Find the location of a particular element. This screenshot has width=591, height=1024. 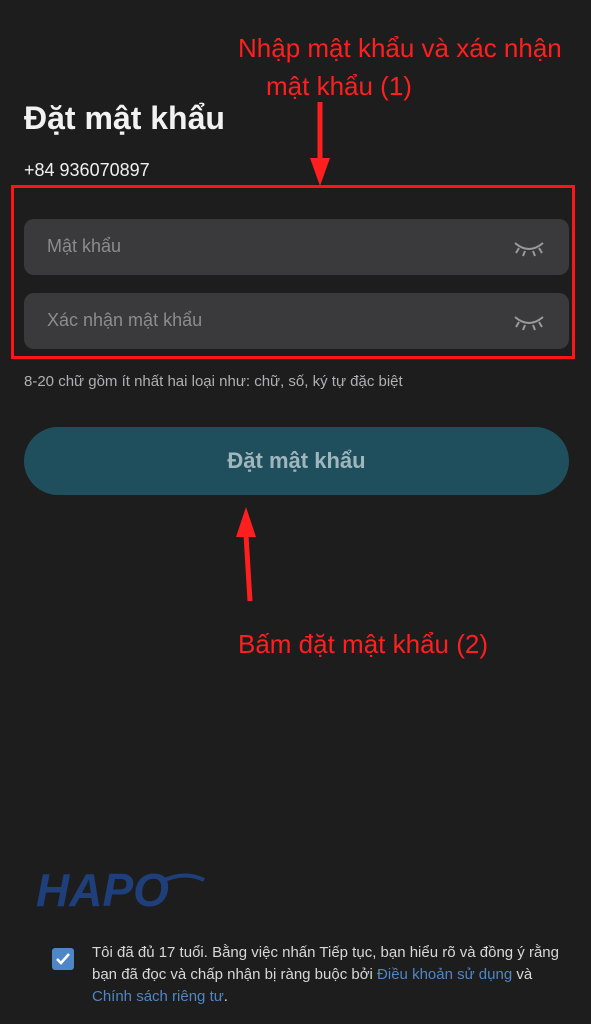

terms-and: và is located at coordinates (522, 974).